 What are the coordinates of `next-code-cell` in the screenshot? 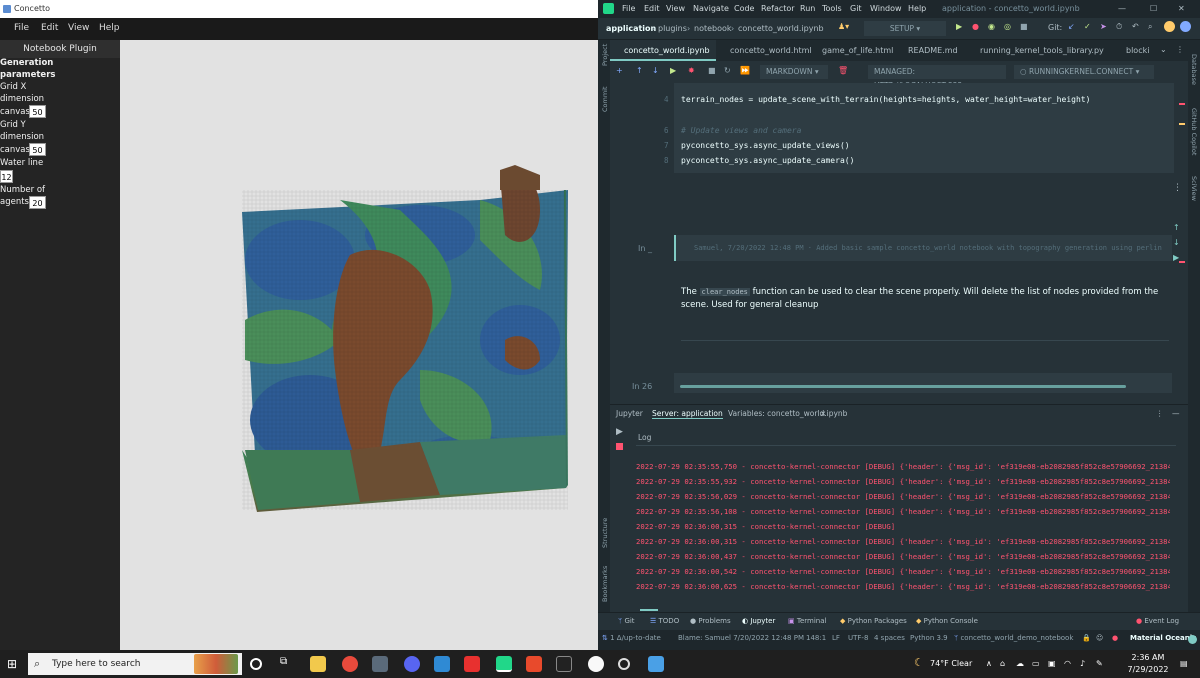 It's located at (923, 383).